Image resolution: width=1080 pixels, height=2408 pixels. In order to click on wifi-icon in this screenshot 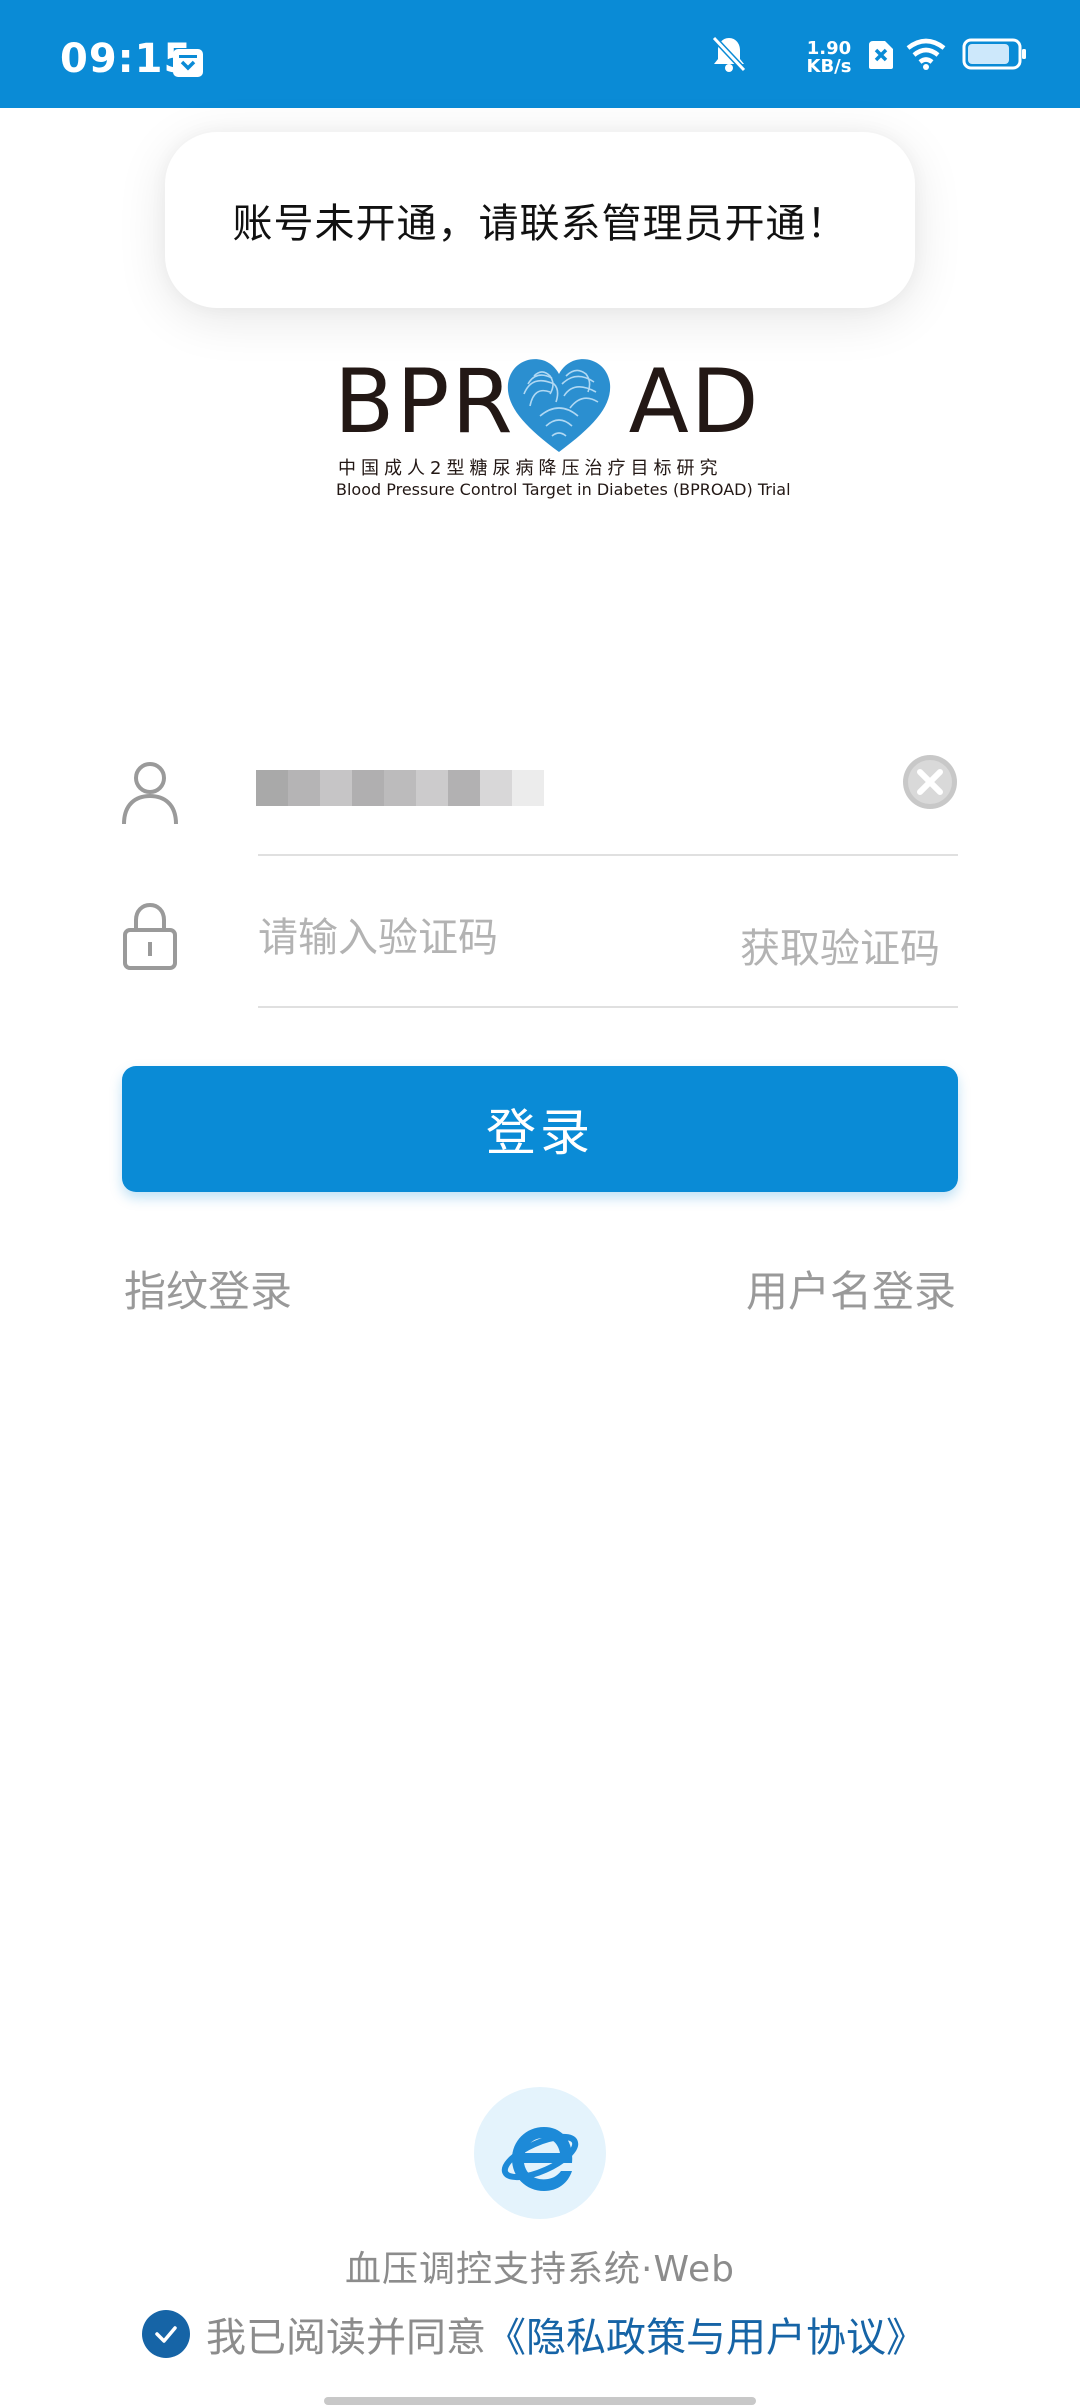, I will do `click(926, 54)`.